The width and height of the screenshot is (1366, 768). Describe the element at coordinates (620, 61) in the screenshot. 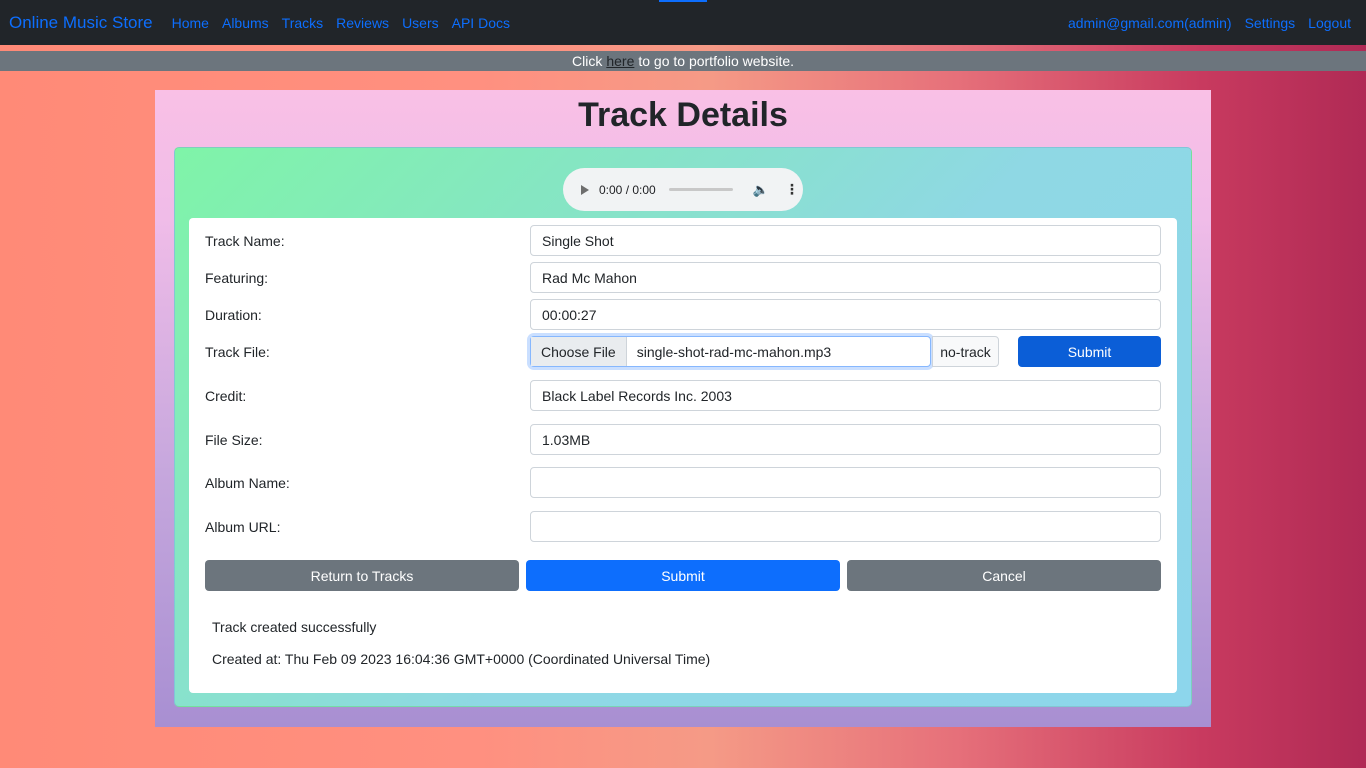

I see `portfolio-link: here` at that location.